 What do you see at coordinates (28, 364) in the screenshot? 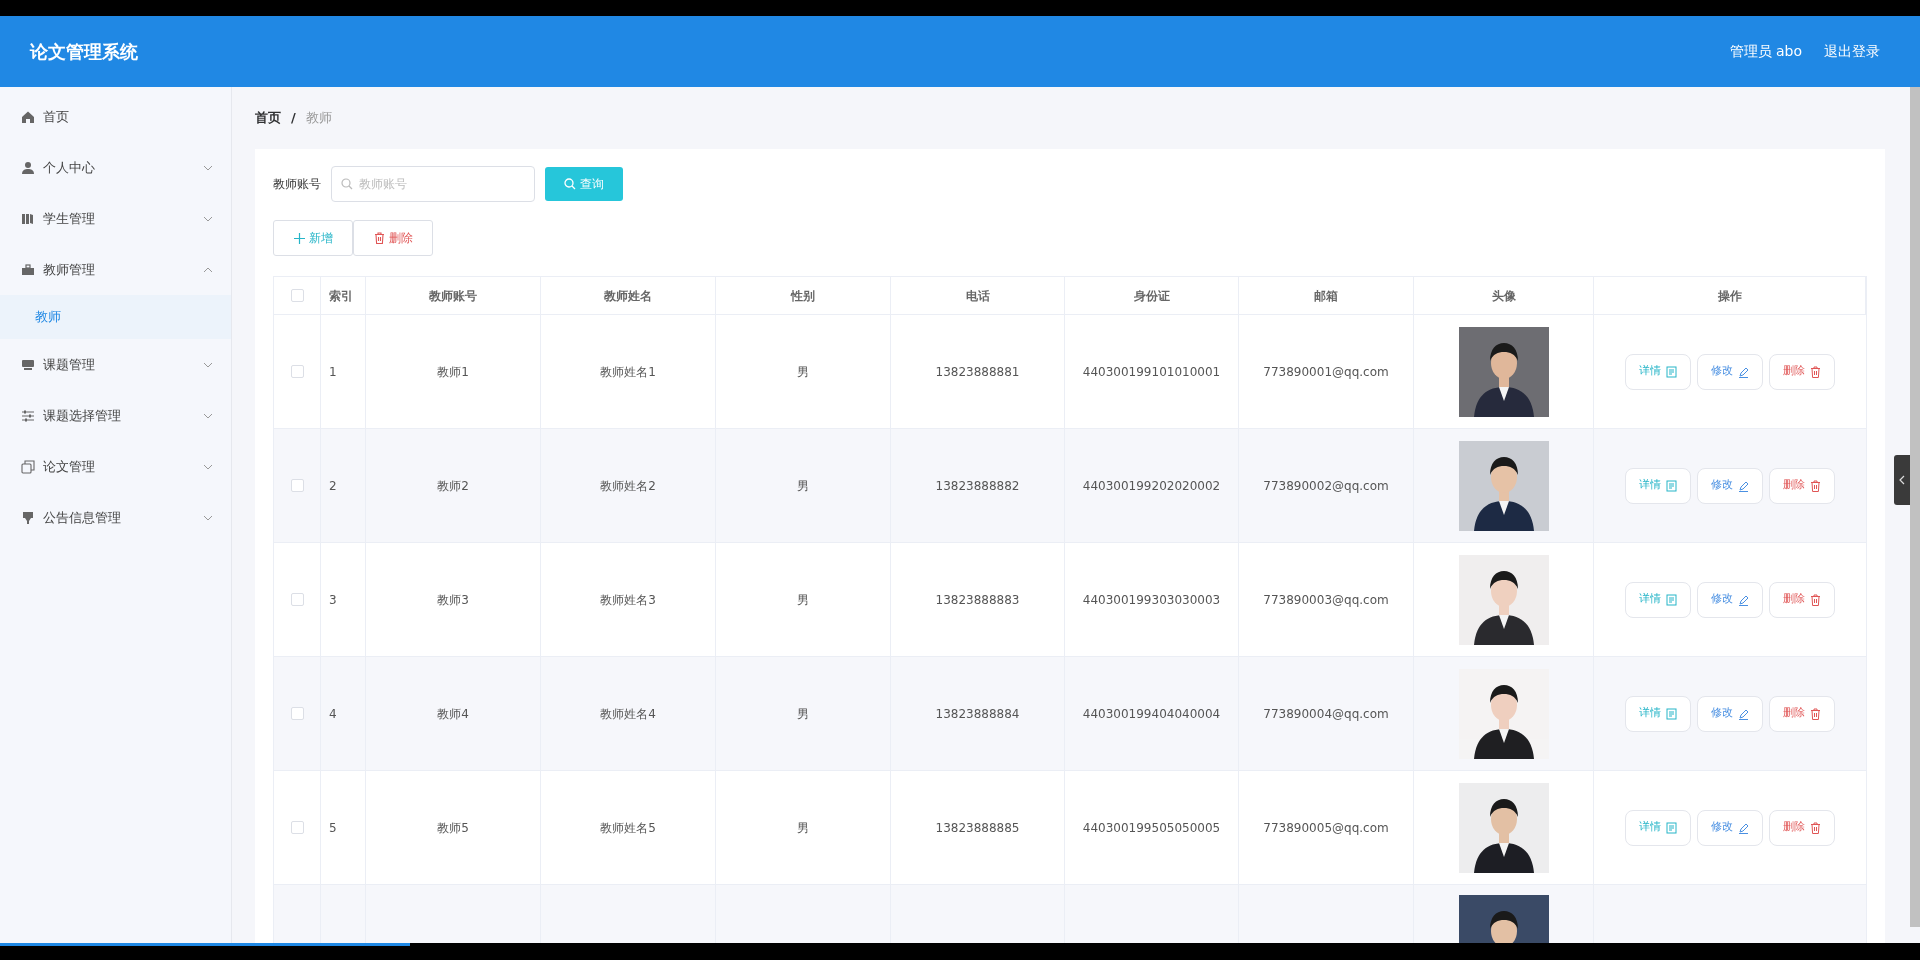
I see `monitor-icon` at bounding box center [28, 364].